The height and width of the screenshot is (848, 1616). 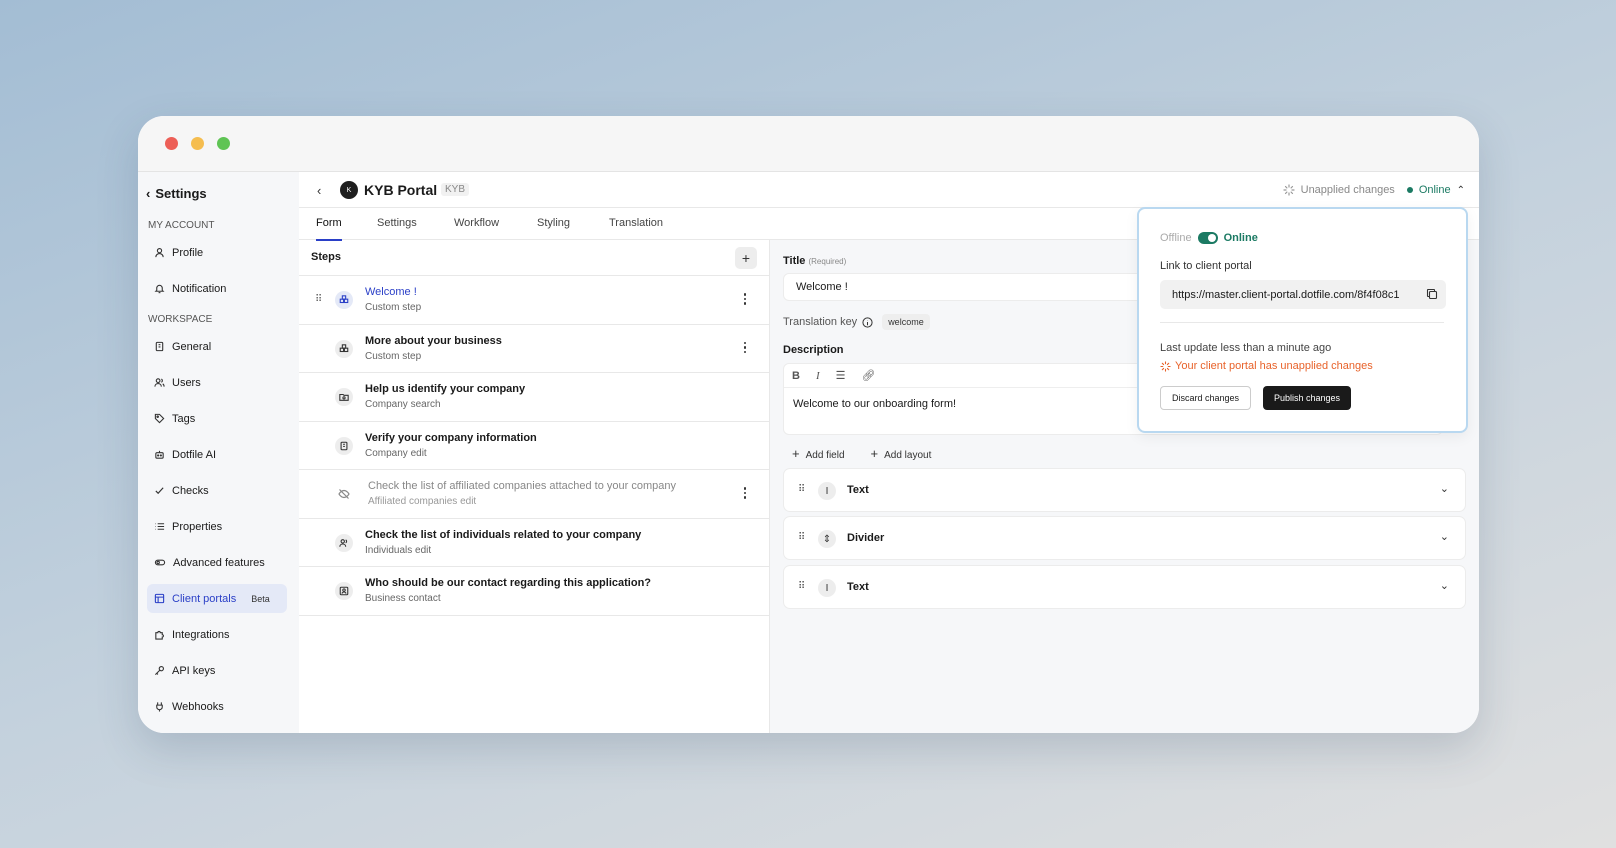 I want to click on sidebar-item-notification: Notification, so click(x=217, y=288).